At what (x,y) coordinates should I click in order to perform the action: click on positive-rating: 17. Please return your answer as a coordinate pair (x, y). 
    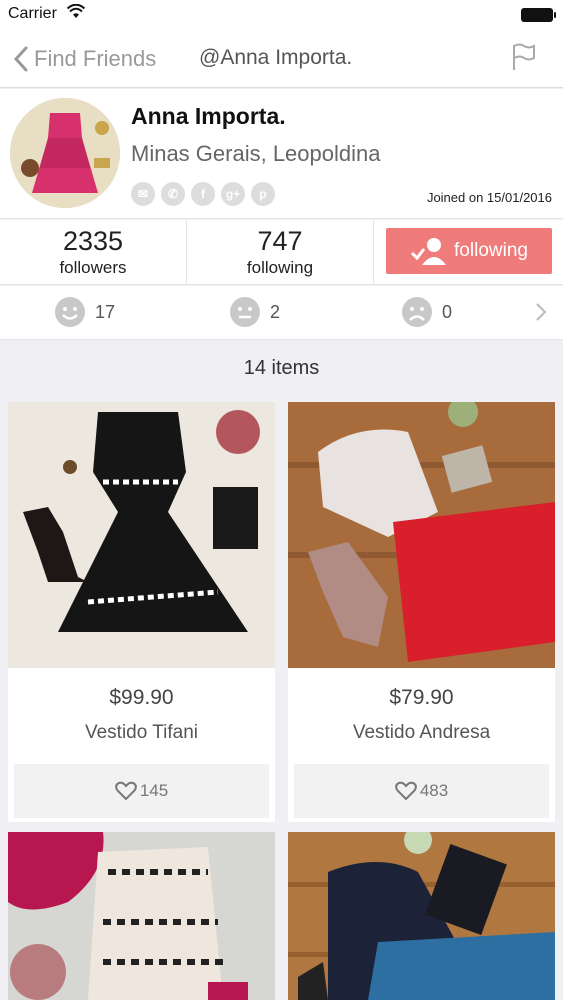
    Looking at the image, I should click on (84, 312).